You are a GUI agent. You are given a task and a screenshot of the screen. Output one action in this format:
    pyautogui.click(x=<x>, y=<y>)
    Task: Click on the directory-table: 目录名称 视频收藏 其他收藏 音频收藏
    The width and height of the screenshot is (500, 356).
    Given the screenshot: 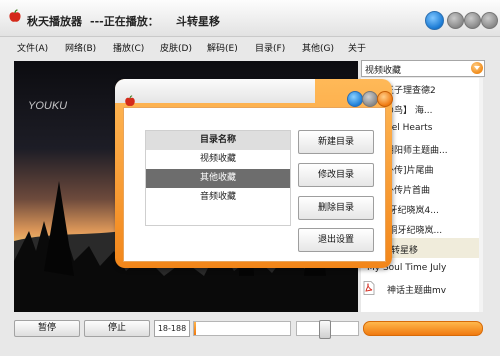 What is the action you would take?
    pyautogui.click(x=218, y=178)
    